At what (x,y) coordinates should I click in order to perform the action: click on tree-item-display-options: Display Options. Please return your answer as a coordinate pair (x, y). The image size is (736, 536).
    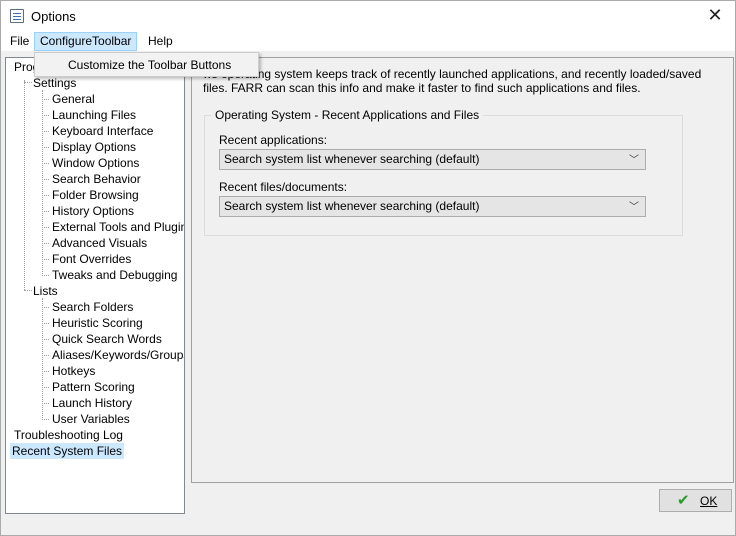
    Looking at the image, I should click on (94, 147).